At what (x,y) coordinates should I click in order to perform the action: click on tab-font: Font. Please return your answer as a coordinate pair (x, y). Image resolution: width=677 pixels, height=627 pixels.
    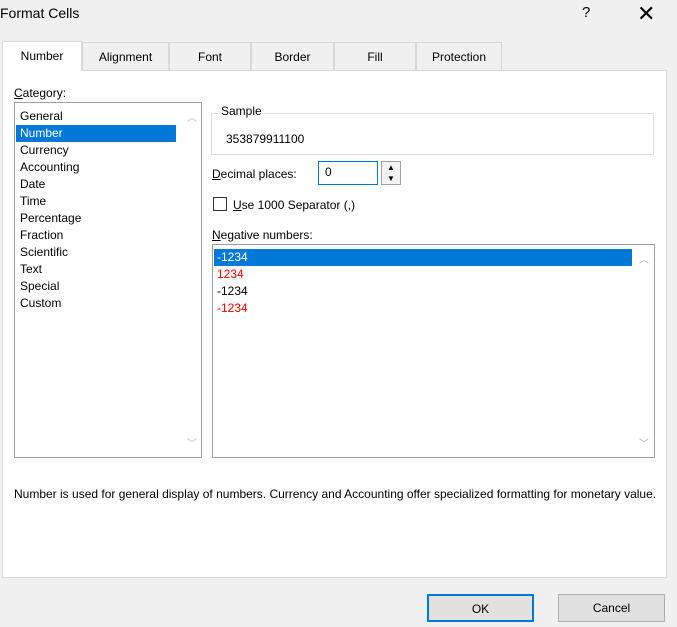
    Looking at the image, I should click on (210, 56).